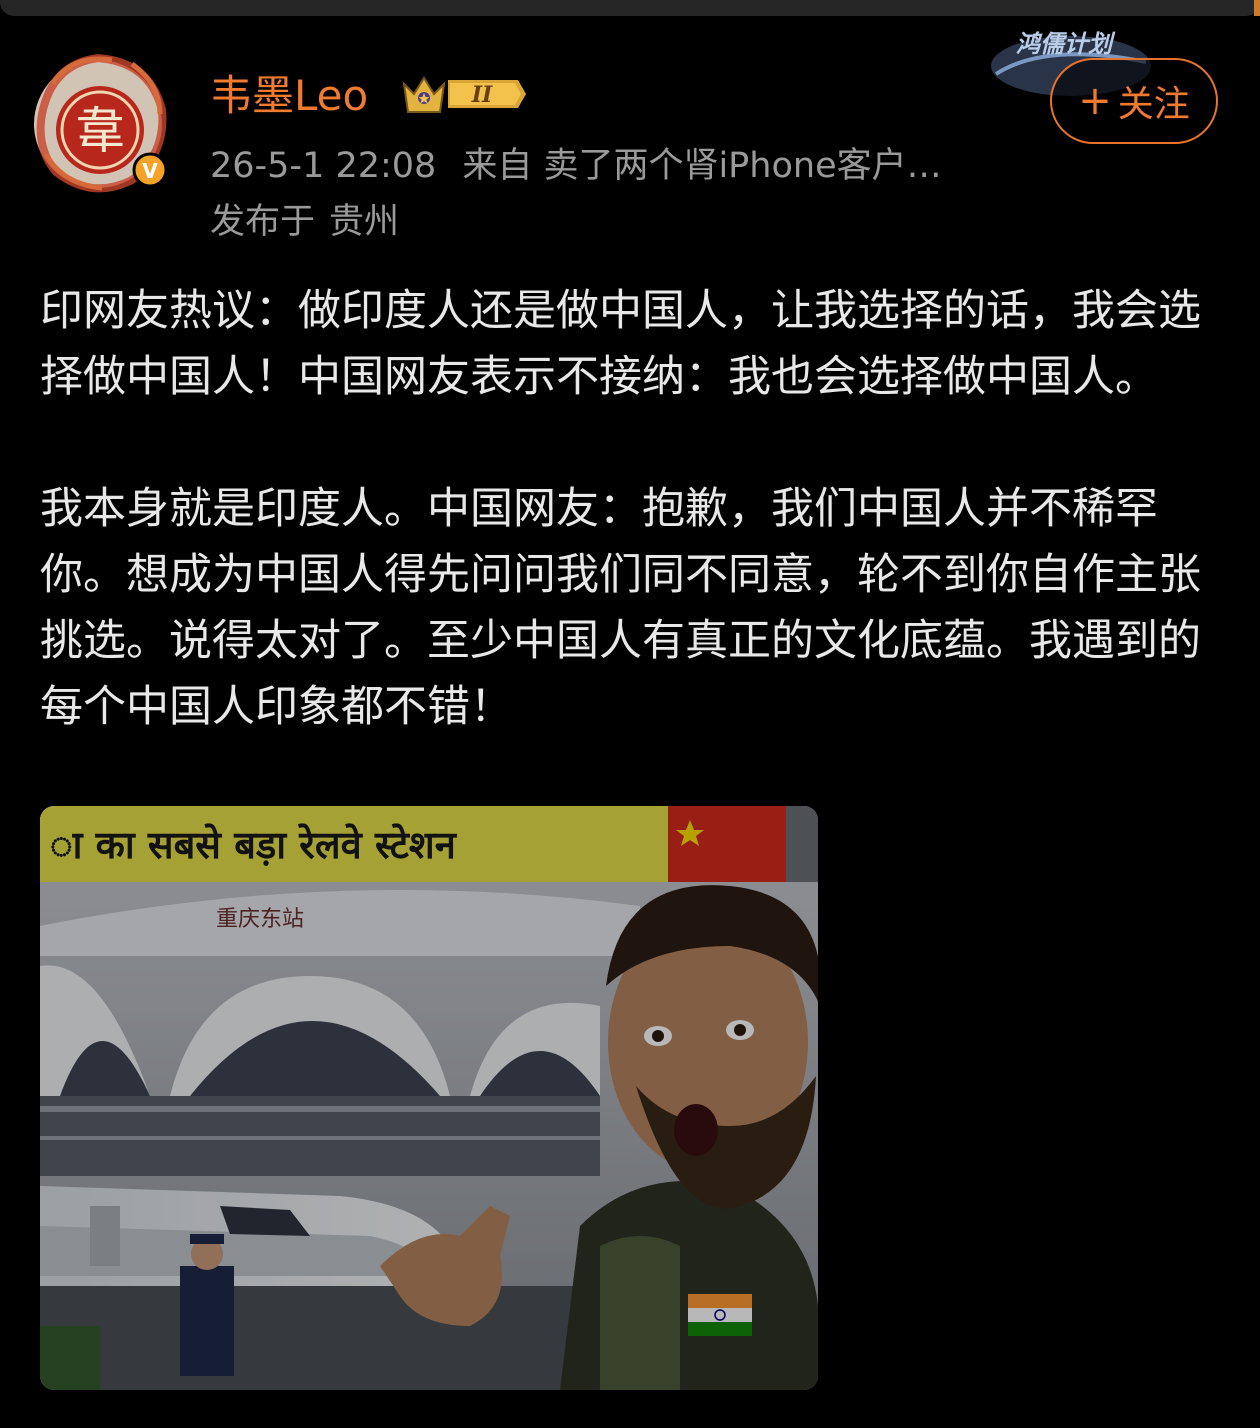 The image size is (1260, 1428). I want to click on location-value: 贵州, so click(364, 222).